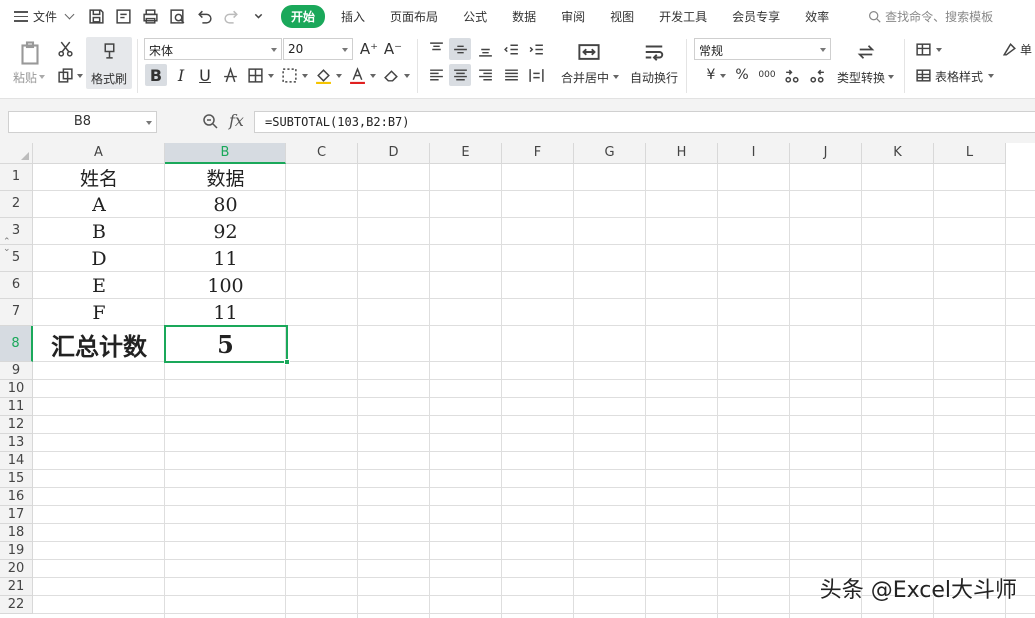 The height and width of the screenshot is (618, 1035). I want to click on font-name-select: 宋体, so click(213, 49).